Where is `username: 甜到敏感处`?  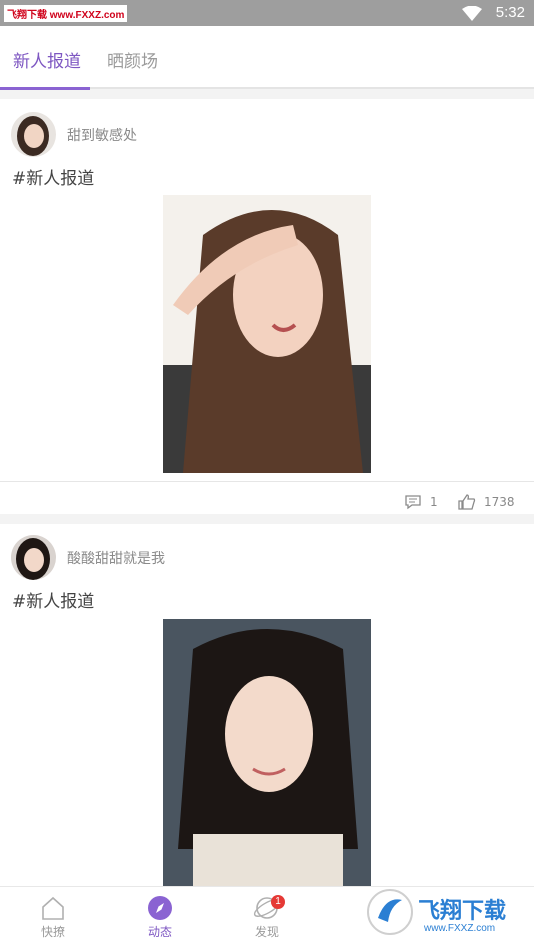 username: 甜到敏感处 is located at coordinates (102, 135).